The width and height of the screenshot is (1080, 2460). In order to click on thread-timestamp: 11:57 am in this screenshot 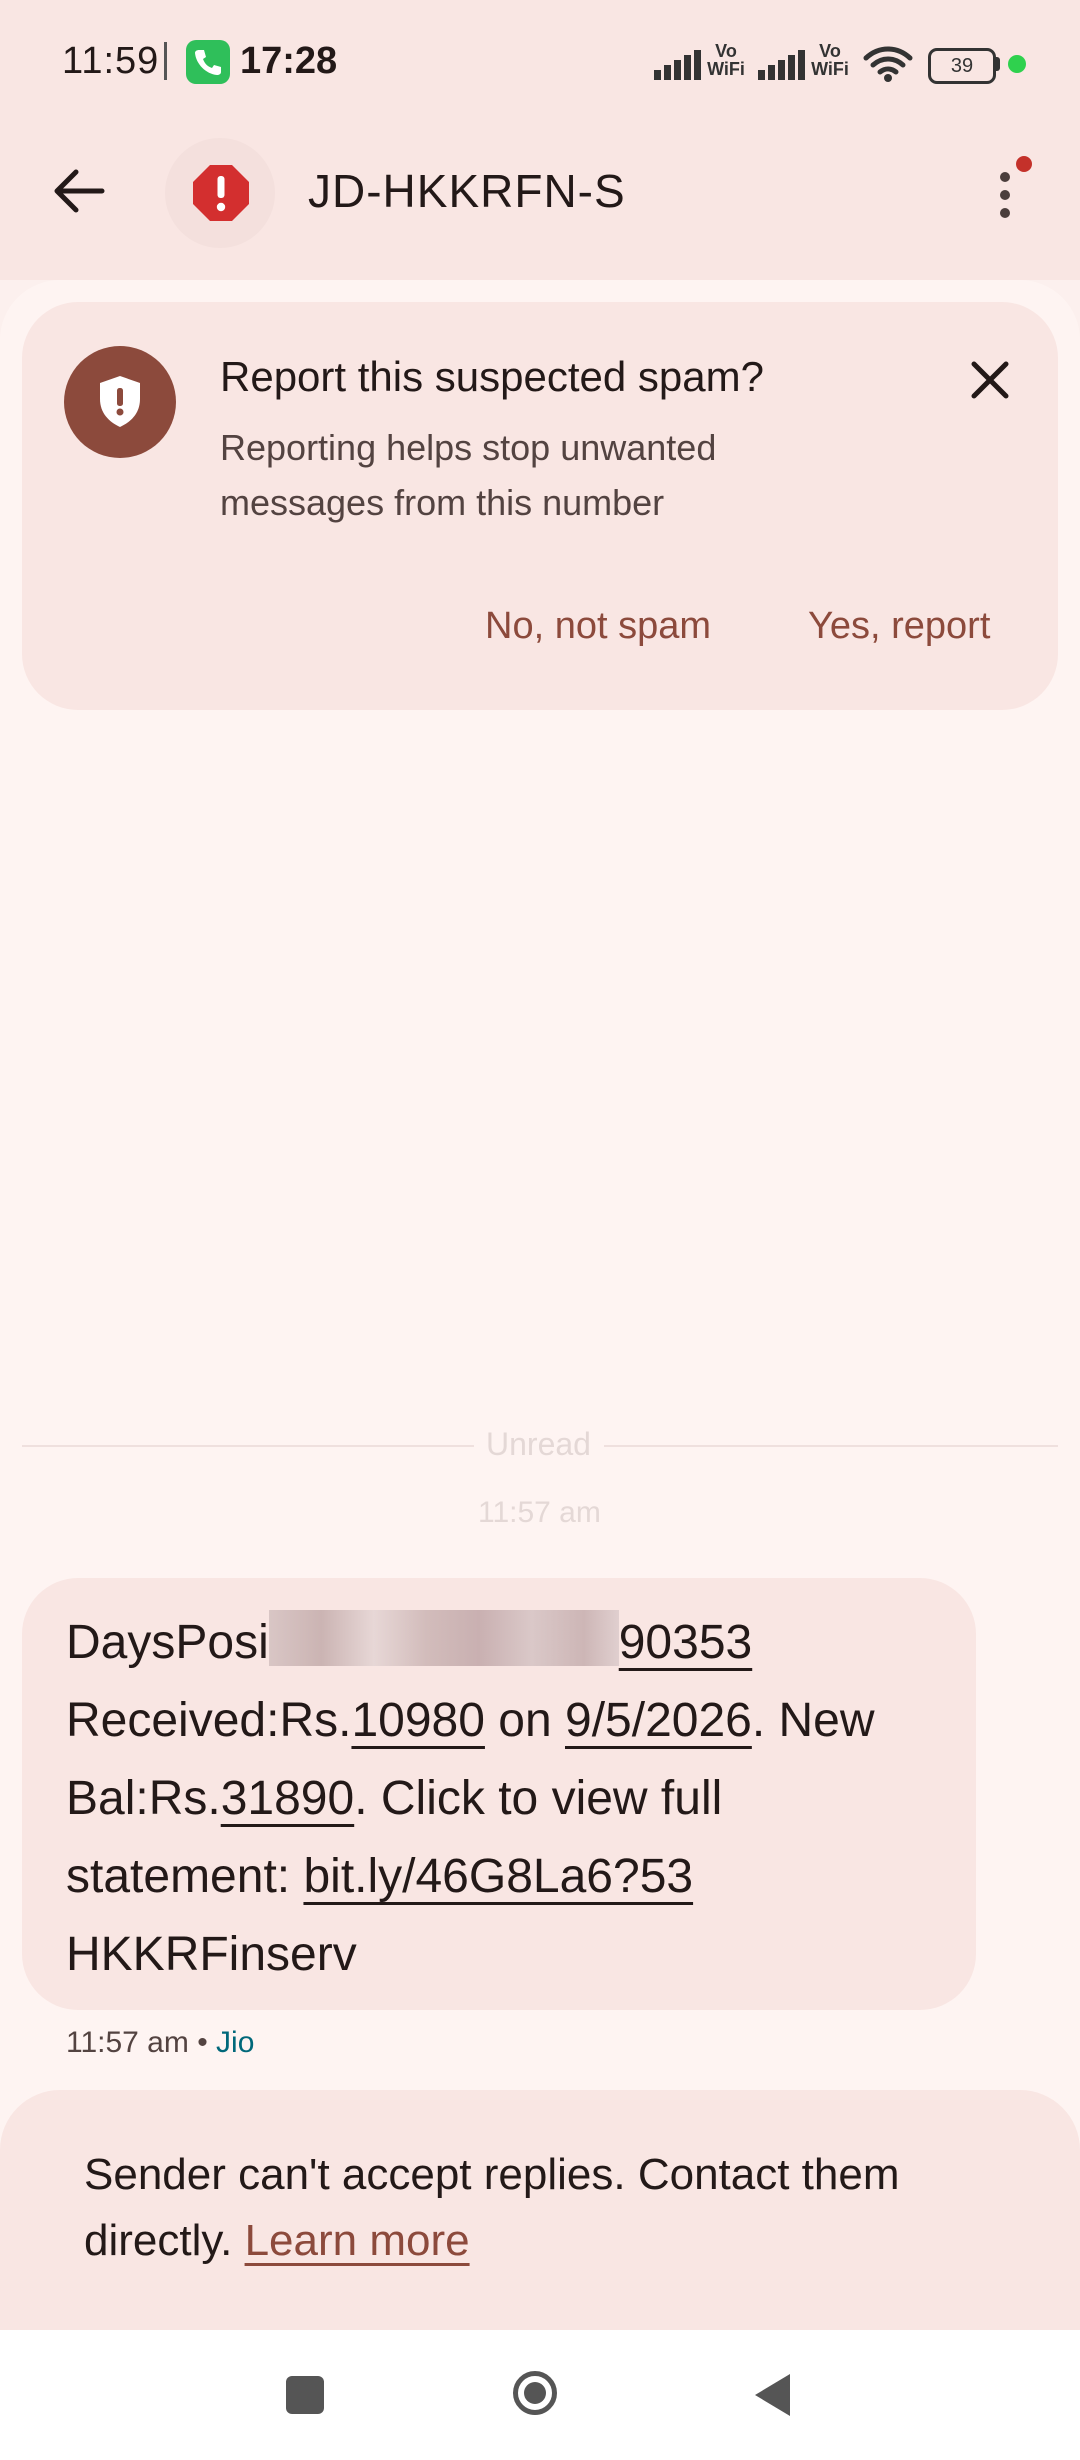, I will do `click(539, 1512)`.